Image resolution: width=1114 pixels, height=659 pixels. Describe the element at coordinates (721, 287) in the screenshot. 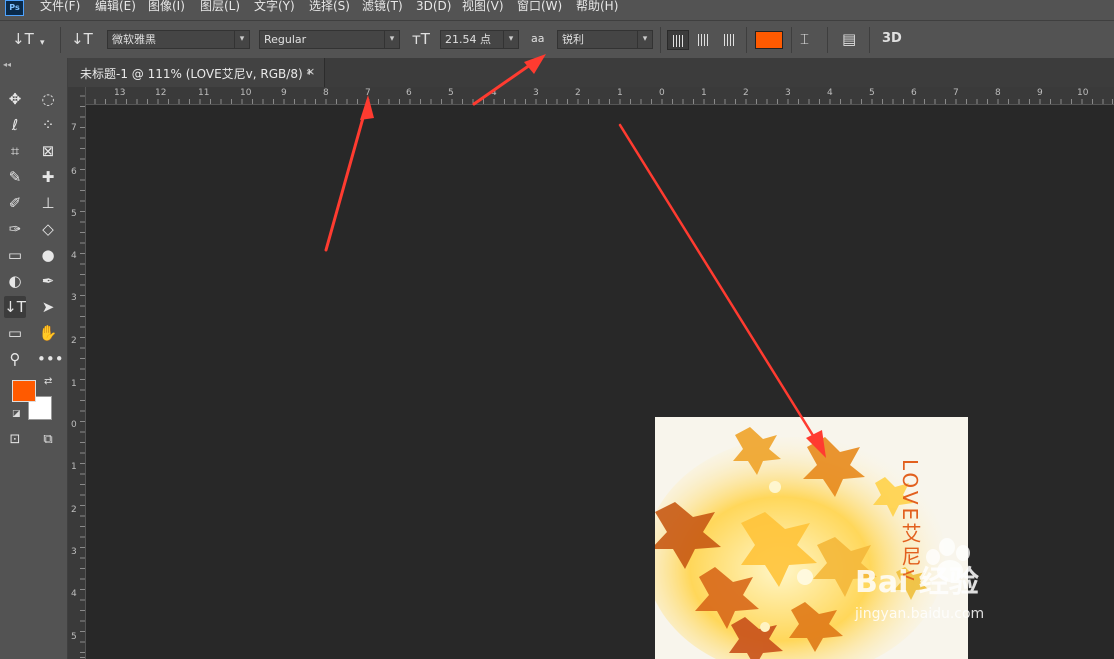

I see `annotation-arrow-artwork` at that location.